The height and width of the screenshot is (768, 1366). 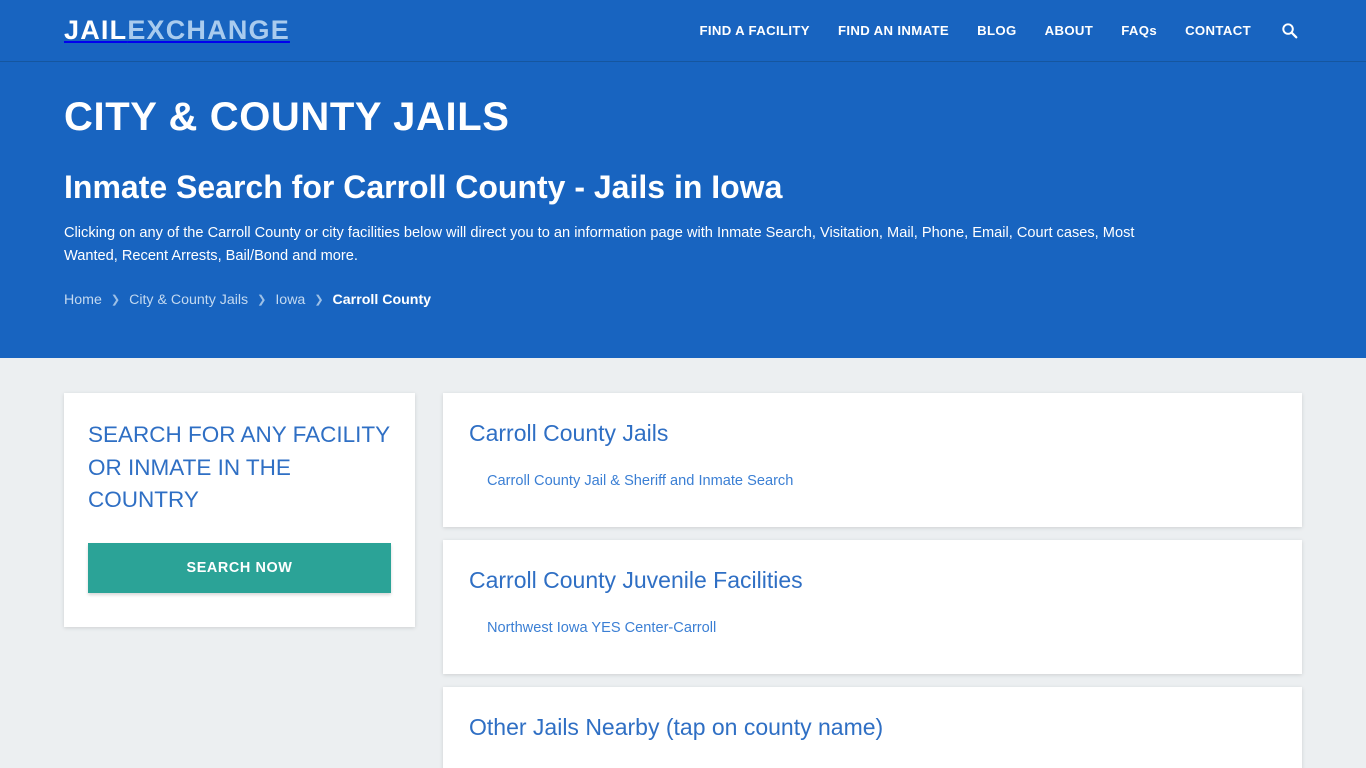 I want to click on breadcrumb-item-home: Home, so click(x=83, y=300).